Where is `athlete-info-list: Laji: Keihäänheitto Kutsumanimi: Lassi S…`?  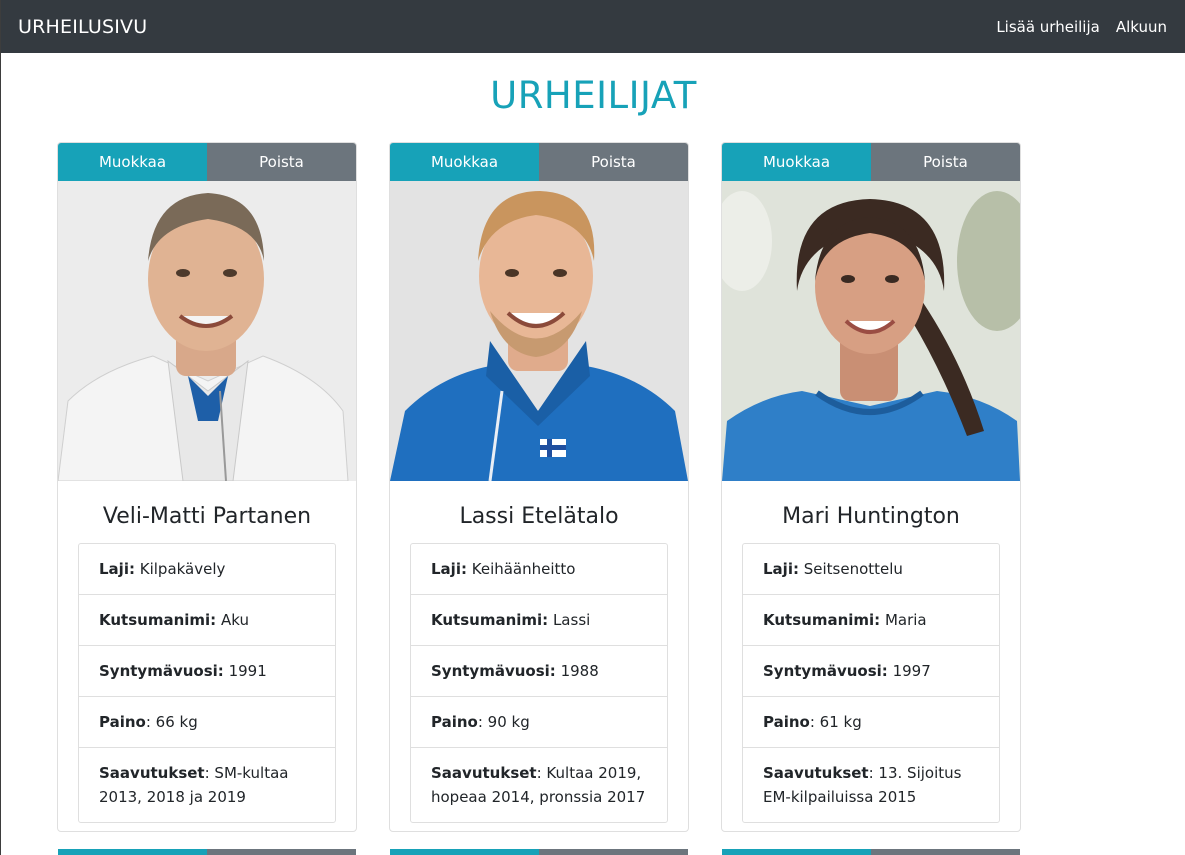 athlete-info-list: Laji: Keihäänheitto Kutsumanimi: Lassi S… is located at coordinates (539, 683).